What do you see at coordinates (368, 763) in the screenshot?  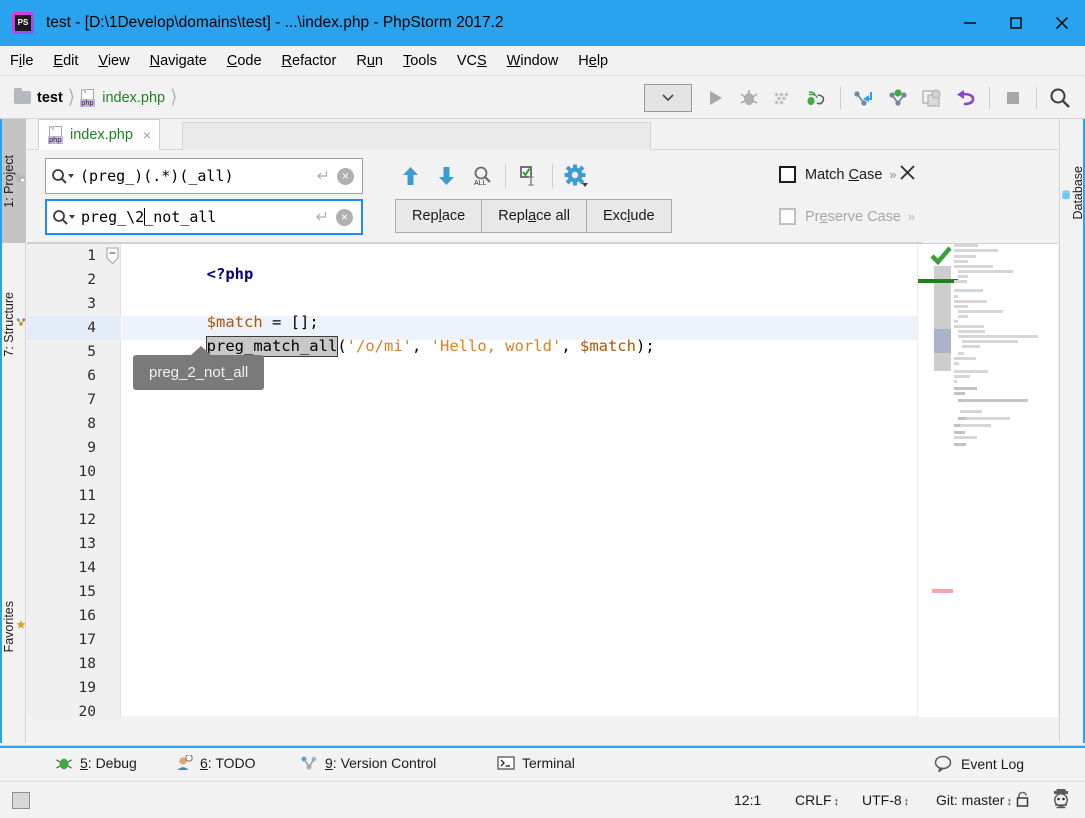 I see `tool-window-version-control: 9: Version Control` at bounding box center [368, 763].